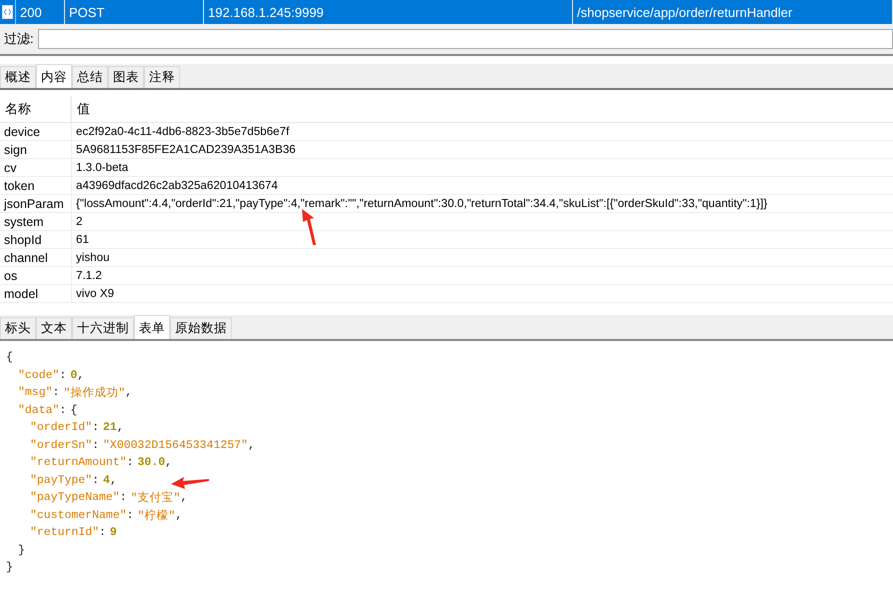 The height and width of the screenshot is (589, 893). I want to click on column-header: 值, so click(482, 109).